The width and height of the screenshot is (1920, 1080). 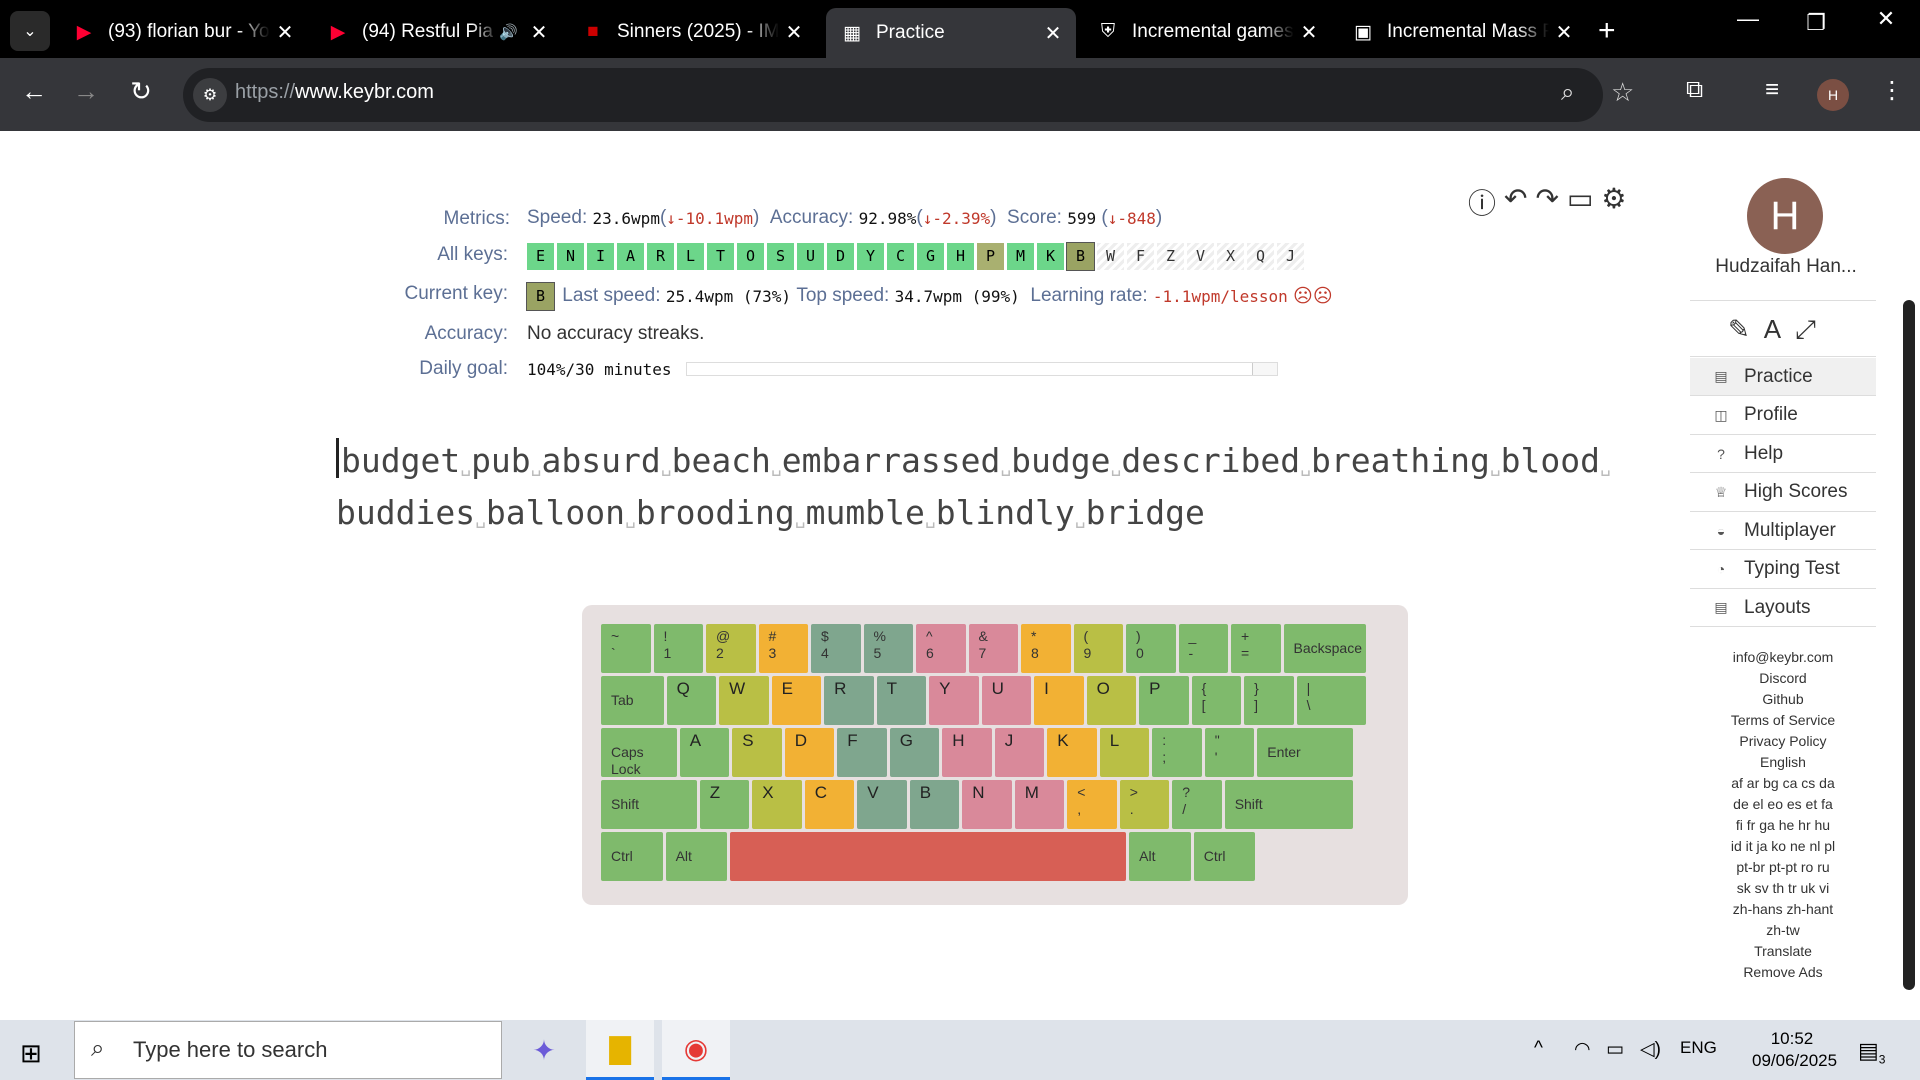 What do you see at coordinates (1229, 752) in the screenshot?
I see `key--: " '` at bounding box center [1229, 752].